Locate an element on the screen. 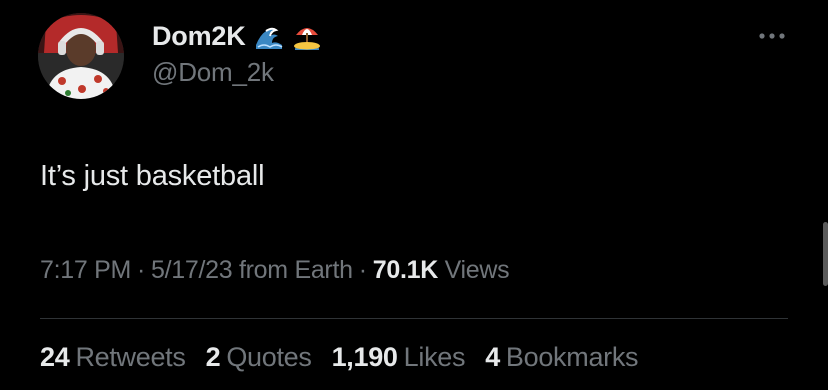  divider is located at coordinates (414, 318).